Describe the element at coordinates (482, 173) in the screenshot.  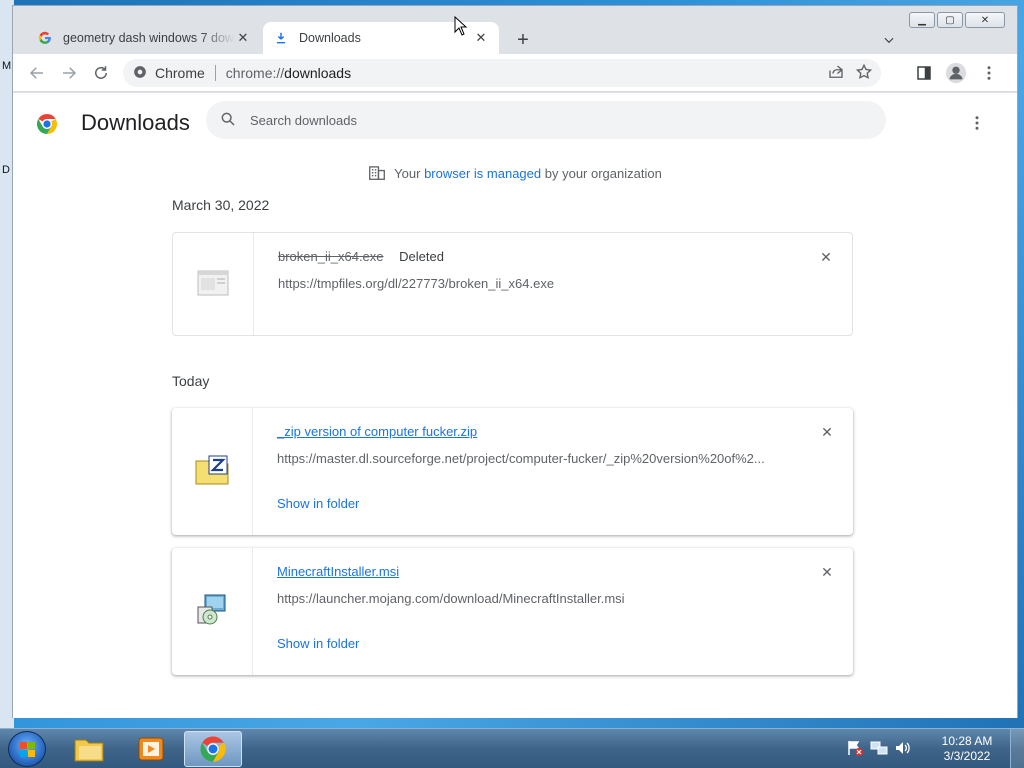
I see `managed-link: browser is managed` at that location.